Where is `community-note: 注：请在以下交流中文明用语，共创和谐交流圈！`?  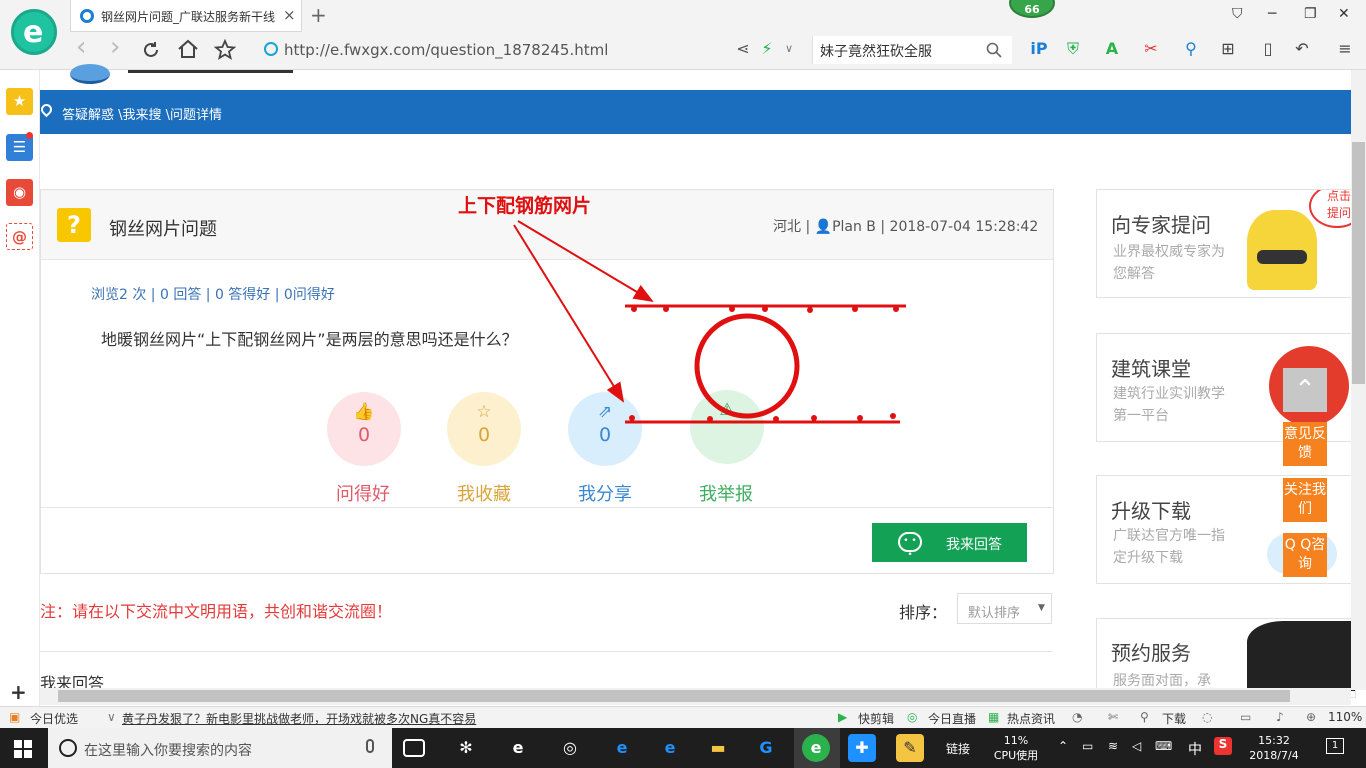
community-note: 注：请在以下交流中文明用语，共创和谐交流圈！ is located at coordinates (216, 611).